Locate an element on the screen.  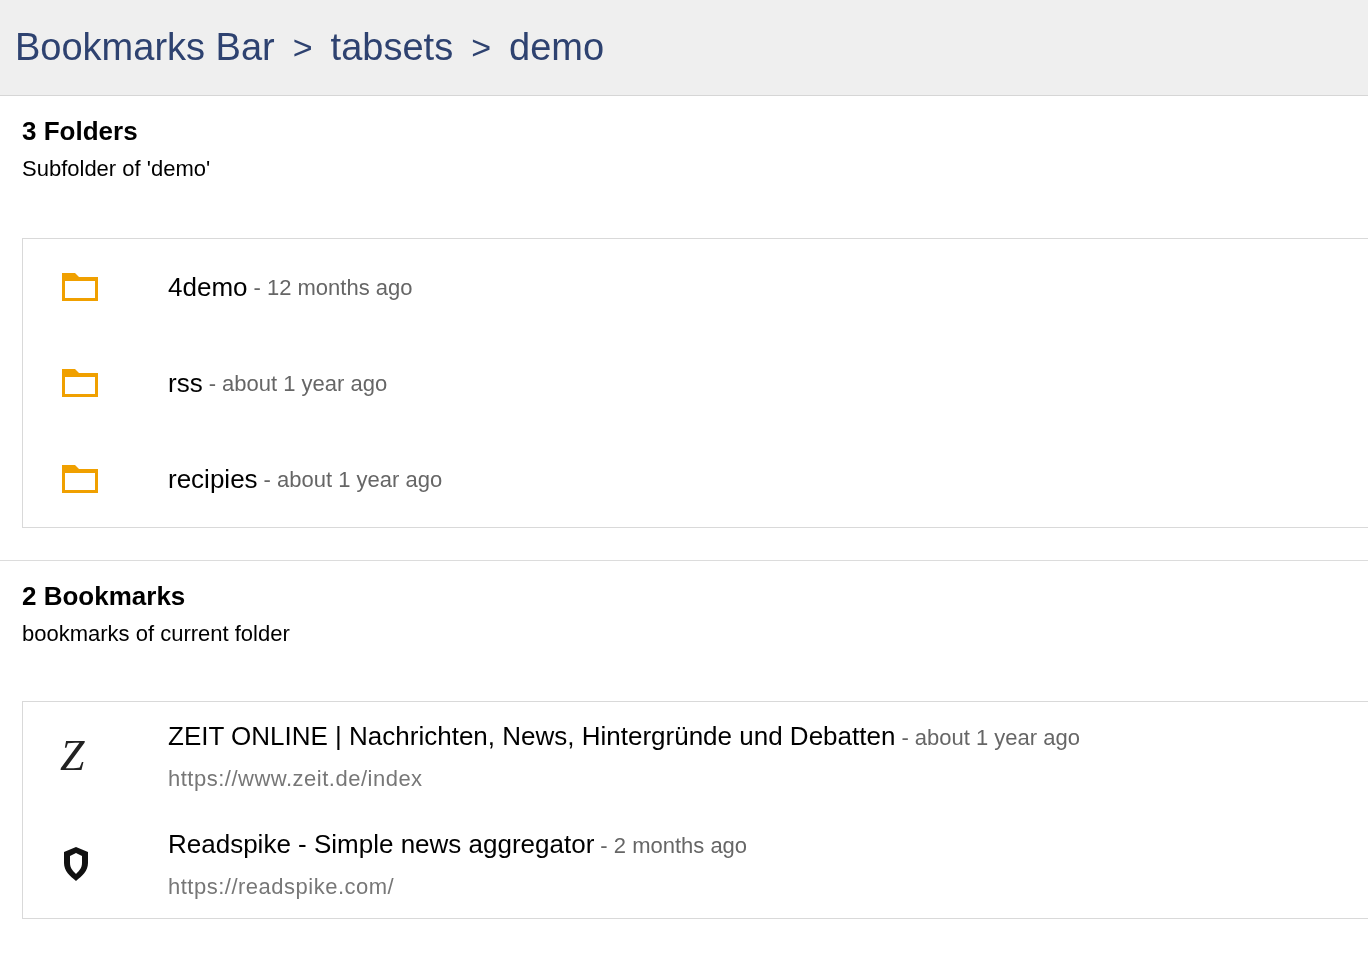
bookmark-age: - about 1 year ago is located at coordinates (990, 738).